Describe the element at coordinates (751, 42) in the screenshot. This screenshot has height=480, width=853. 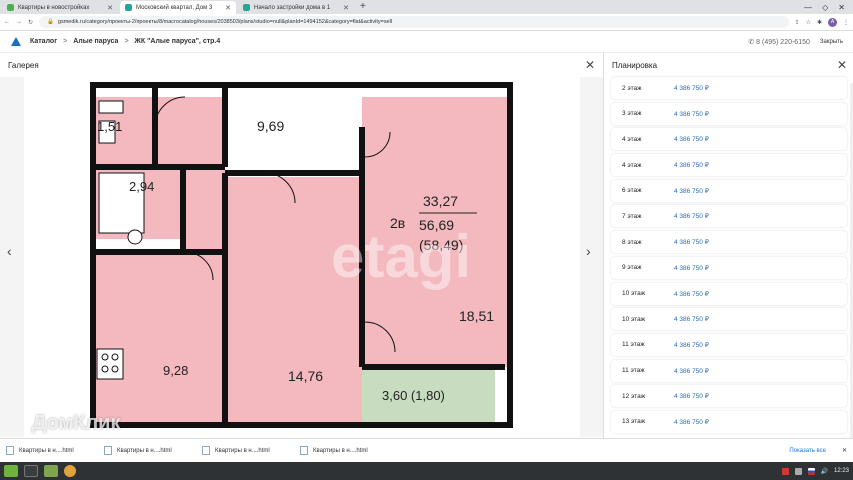
I see `phone-icon: ✆` at that location.